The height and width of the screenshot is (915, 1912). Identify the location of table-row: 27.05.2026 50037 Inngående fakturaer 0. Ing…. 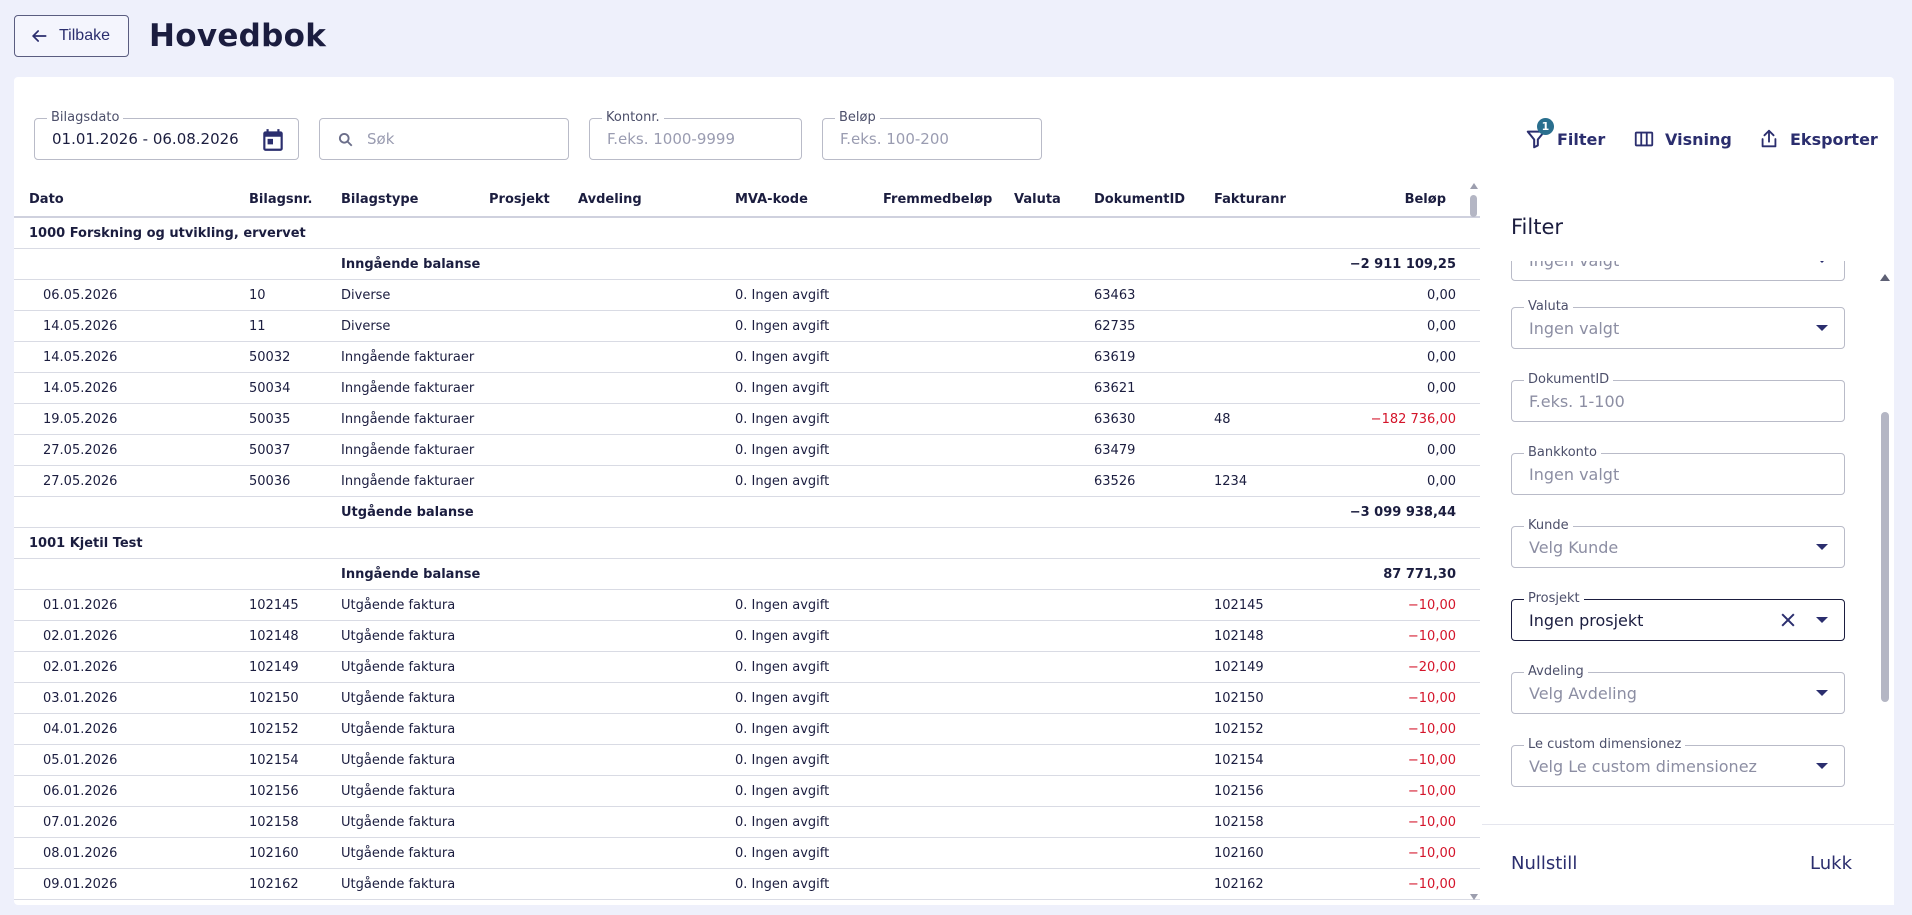
(747, 450).